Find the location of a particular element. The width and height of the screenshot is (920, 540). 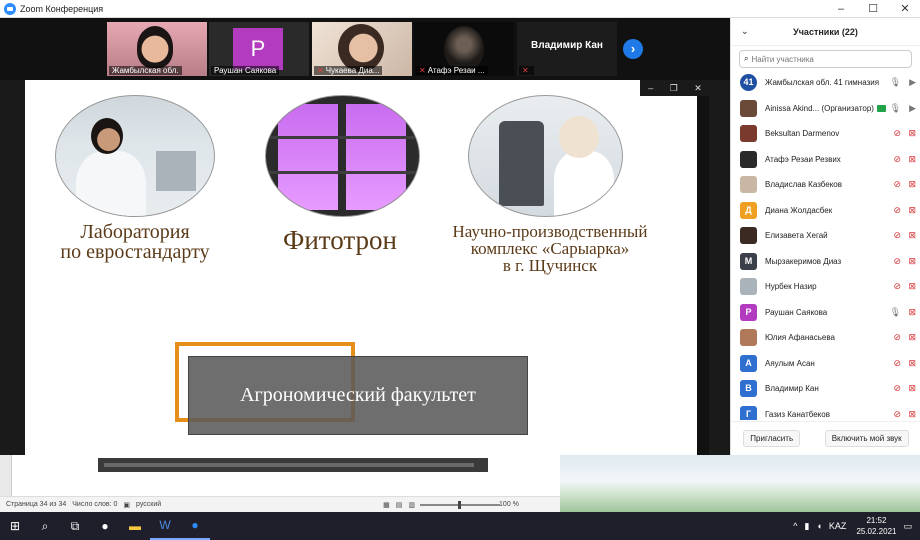

network-icon: ▮ is located at coordinates (807, 526).